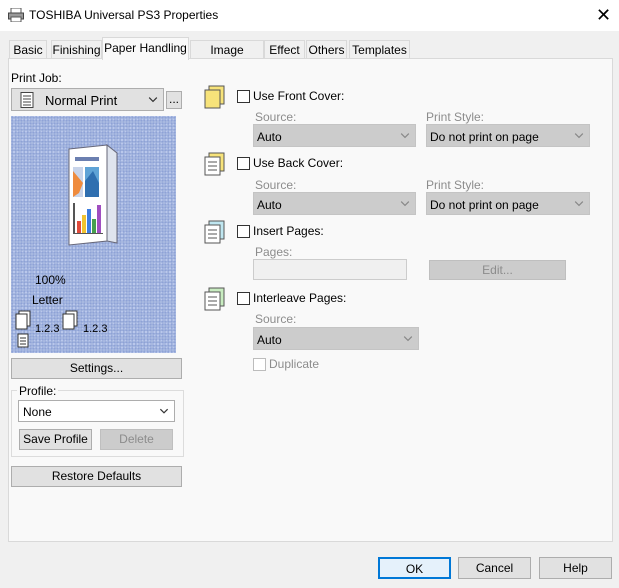 Image resolution: width=619 pixels, height=588 pixels. I want to click on printer-icon, so click(16, 15).